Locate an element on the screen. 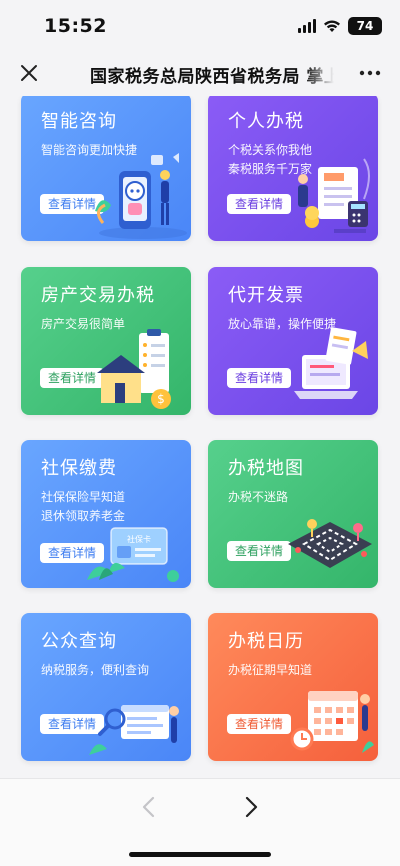  card-property-tax: 房产交易办税 房产交易很简单 查看详情 $ is located at coordinates (106, 341).